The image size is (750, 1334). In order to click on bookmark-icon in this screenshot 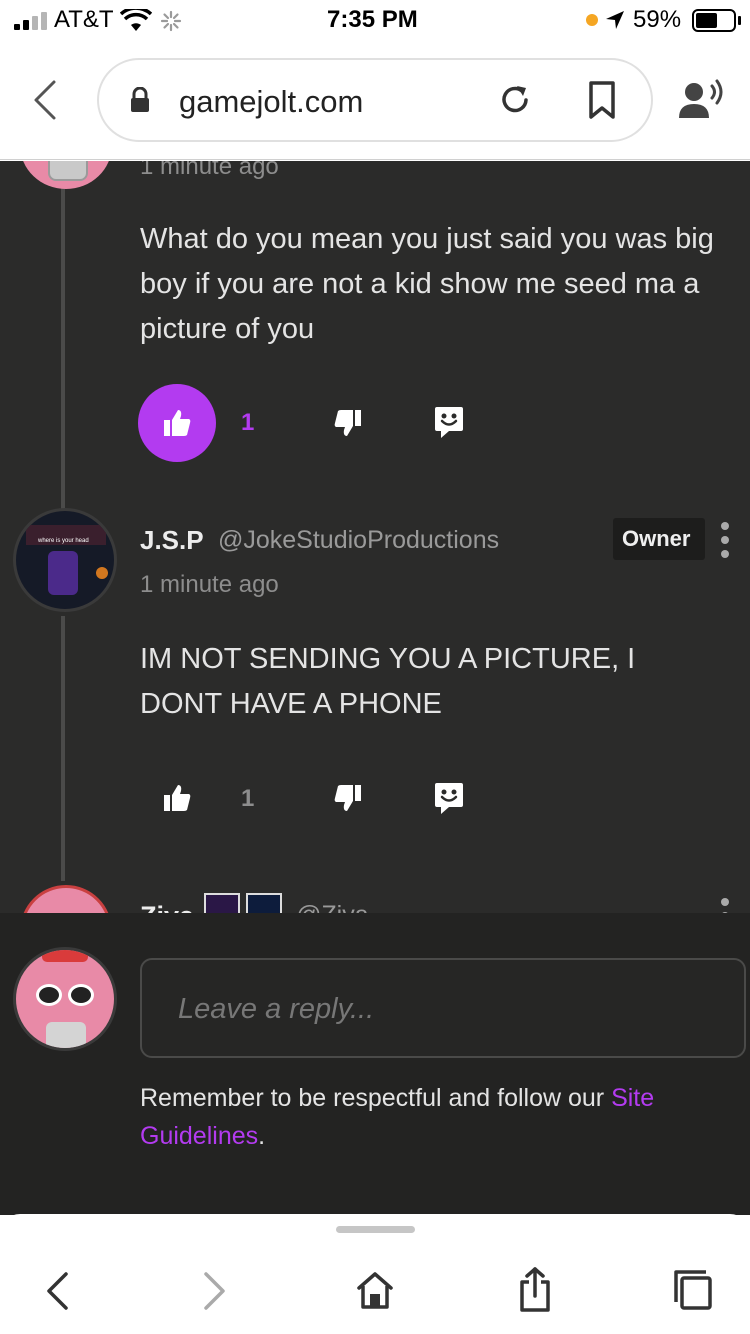, I will do `click(602, 100)`.